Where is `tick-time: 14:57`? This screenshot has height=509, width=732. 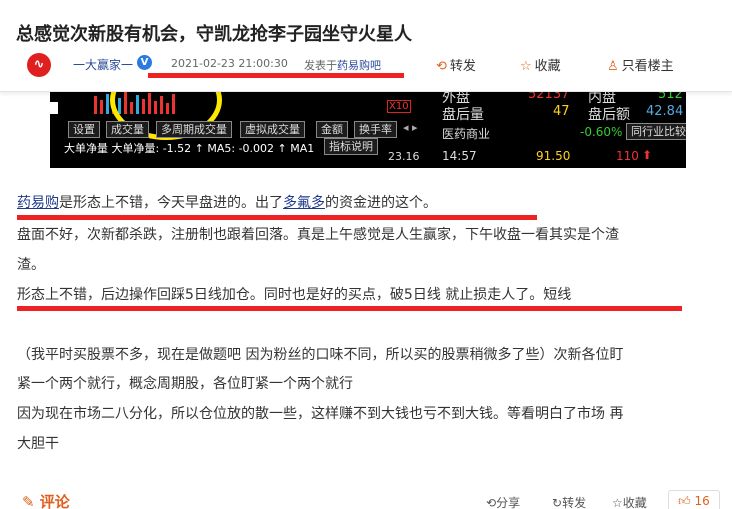
tick-time: 14:57 is located at coordinates (459, 156).